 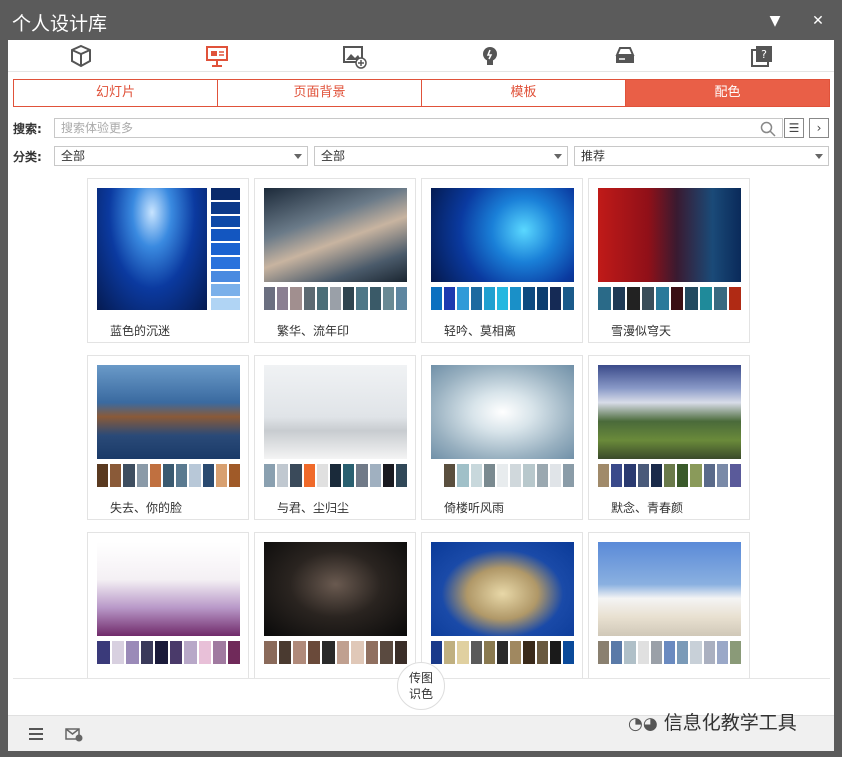 I want to click on mail-settings-icon, so click(x=74, y=734).